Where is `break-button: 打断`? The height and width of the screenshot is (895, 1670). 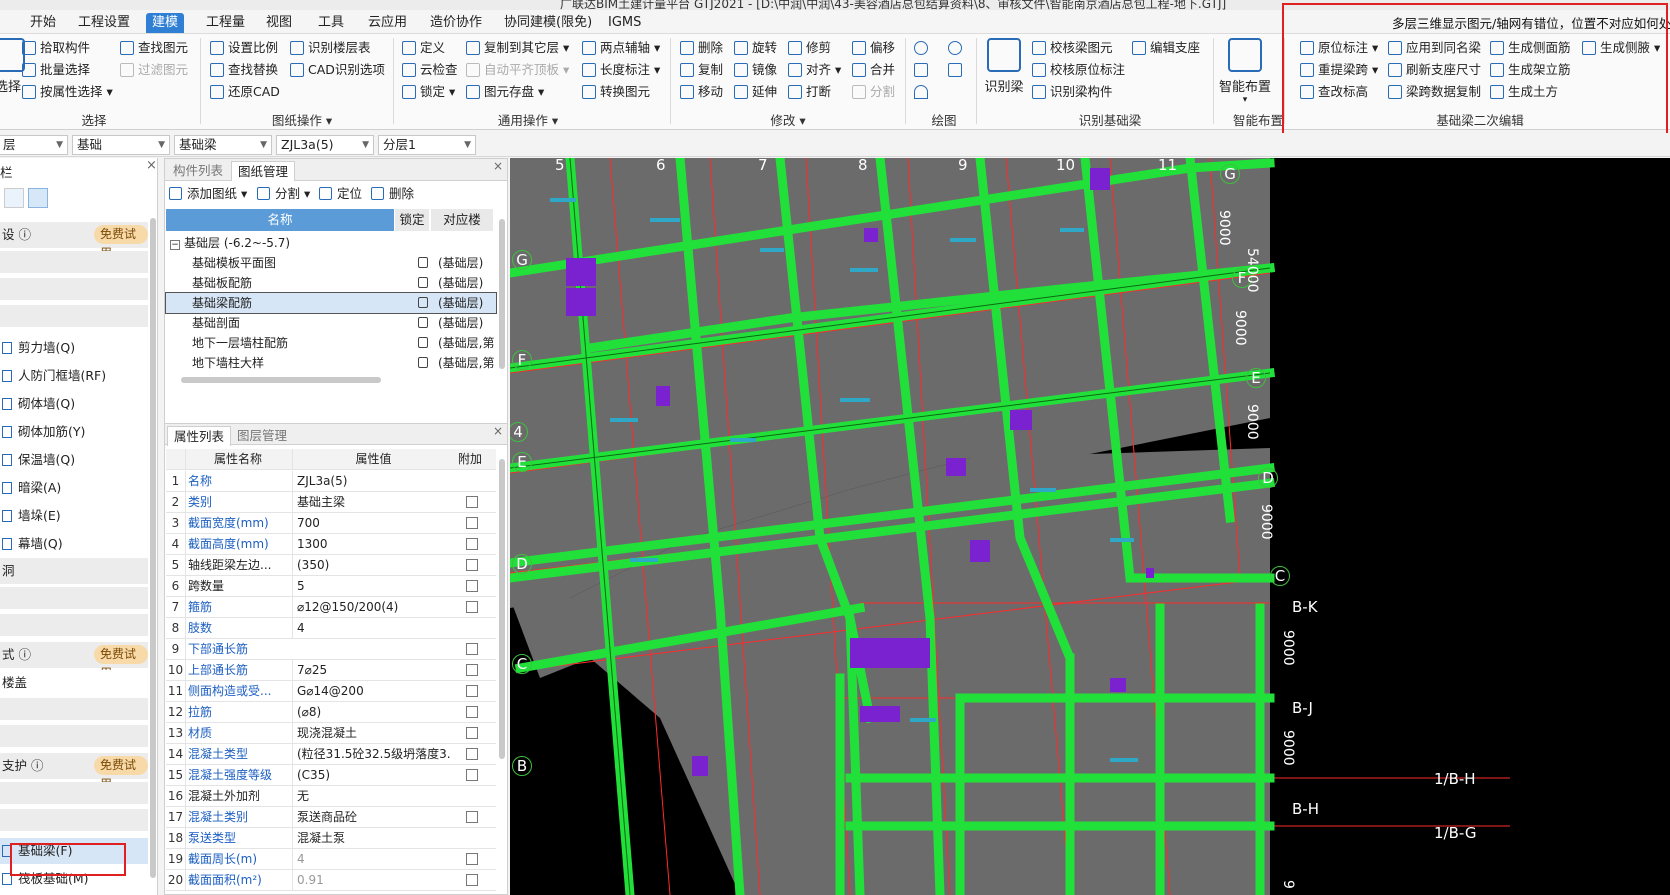
break-button: 打断 is located at coordinates (808, 92).